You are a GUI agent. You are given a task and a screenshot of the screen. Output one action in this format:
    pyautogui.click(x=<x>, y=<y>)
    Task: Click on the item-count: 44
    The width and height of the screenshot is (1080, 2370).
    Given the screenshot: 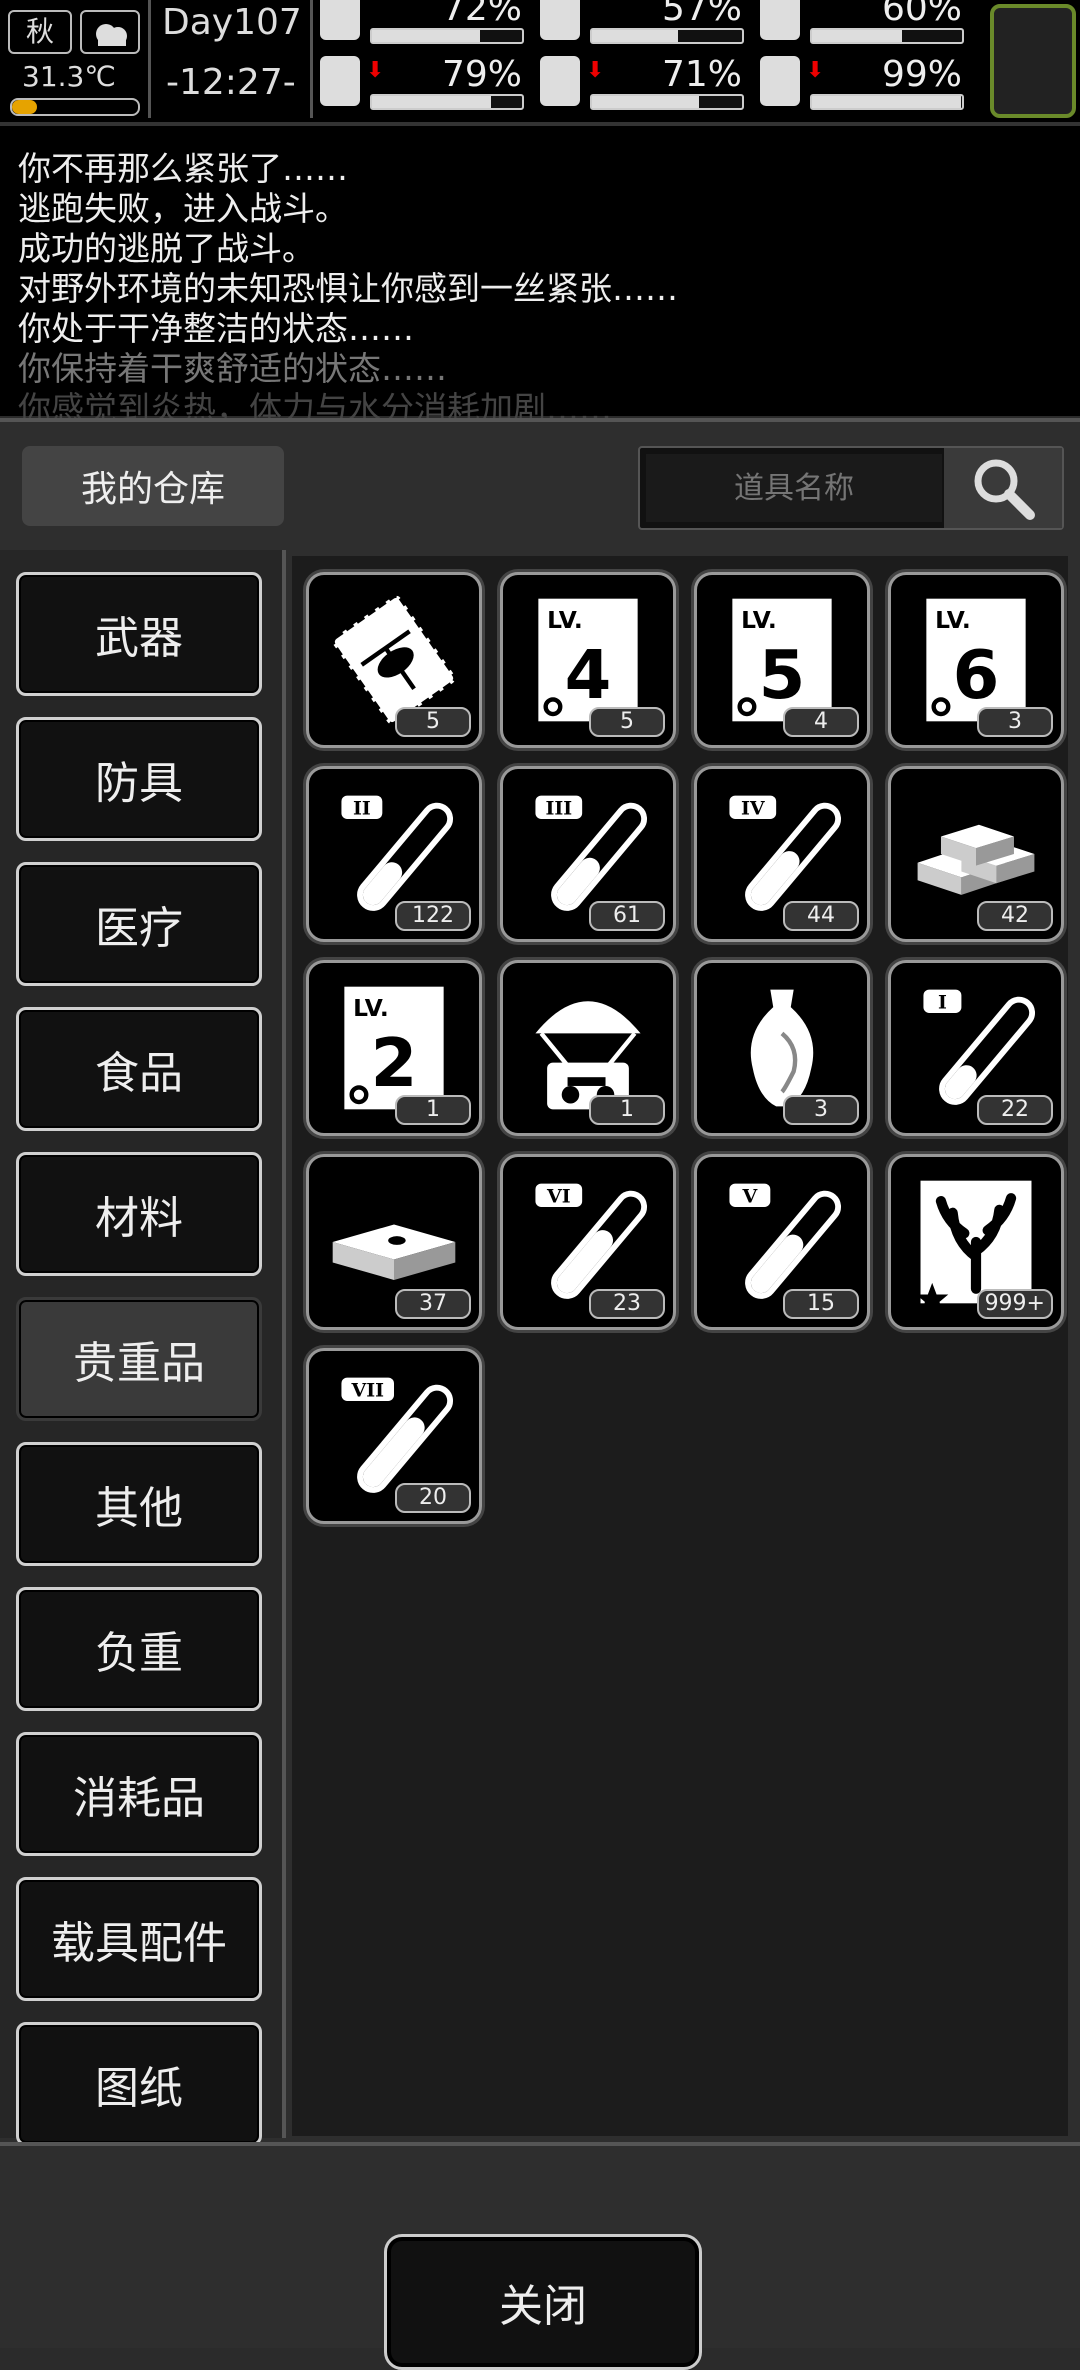 What is the action you would take?
    pyautogui.click(x=821, y=916)
    